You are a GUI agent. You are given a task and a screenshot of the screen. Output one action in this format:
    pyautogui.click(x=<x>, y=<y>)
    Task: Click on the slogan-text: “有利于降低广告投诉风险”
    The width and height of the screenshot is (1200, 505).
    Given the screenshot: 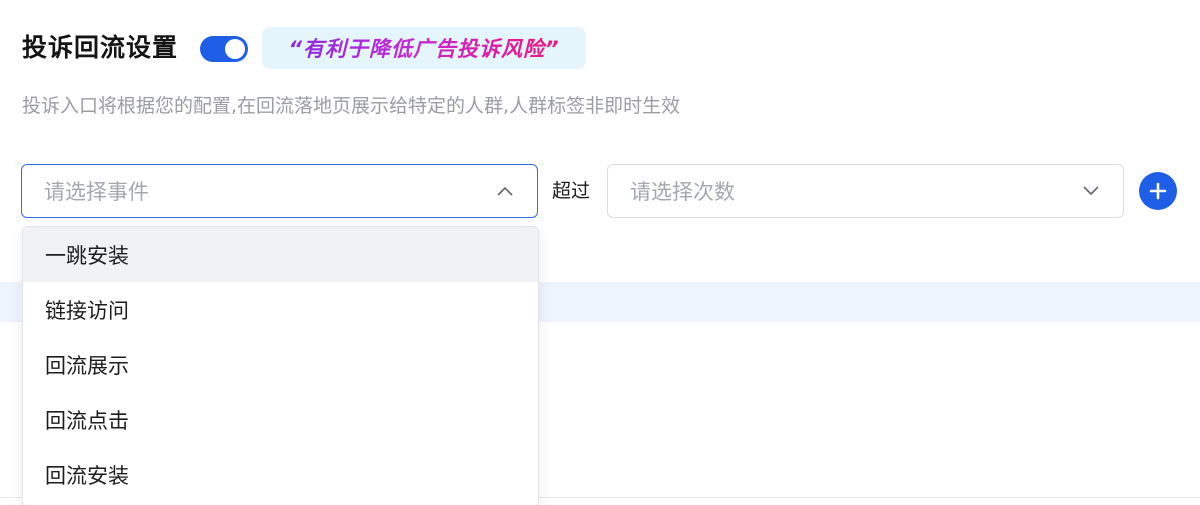 What is the action you would take?
    pyautogui.click(x=423, y=48)
    